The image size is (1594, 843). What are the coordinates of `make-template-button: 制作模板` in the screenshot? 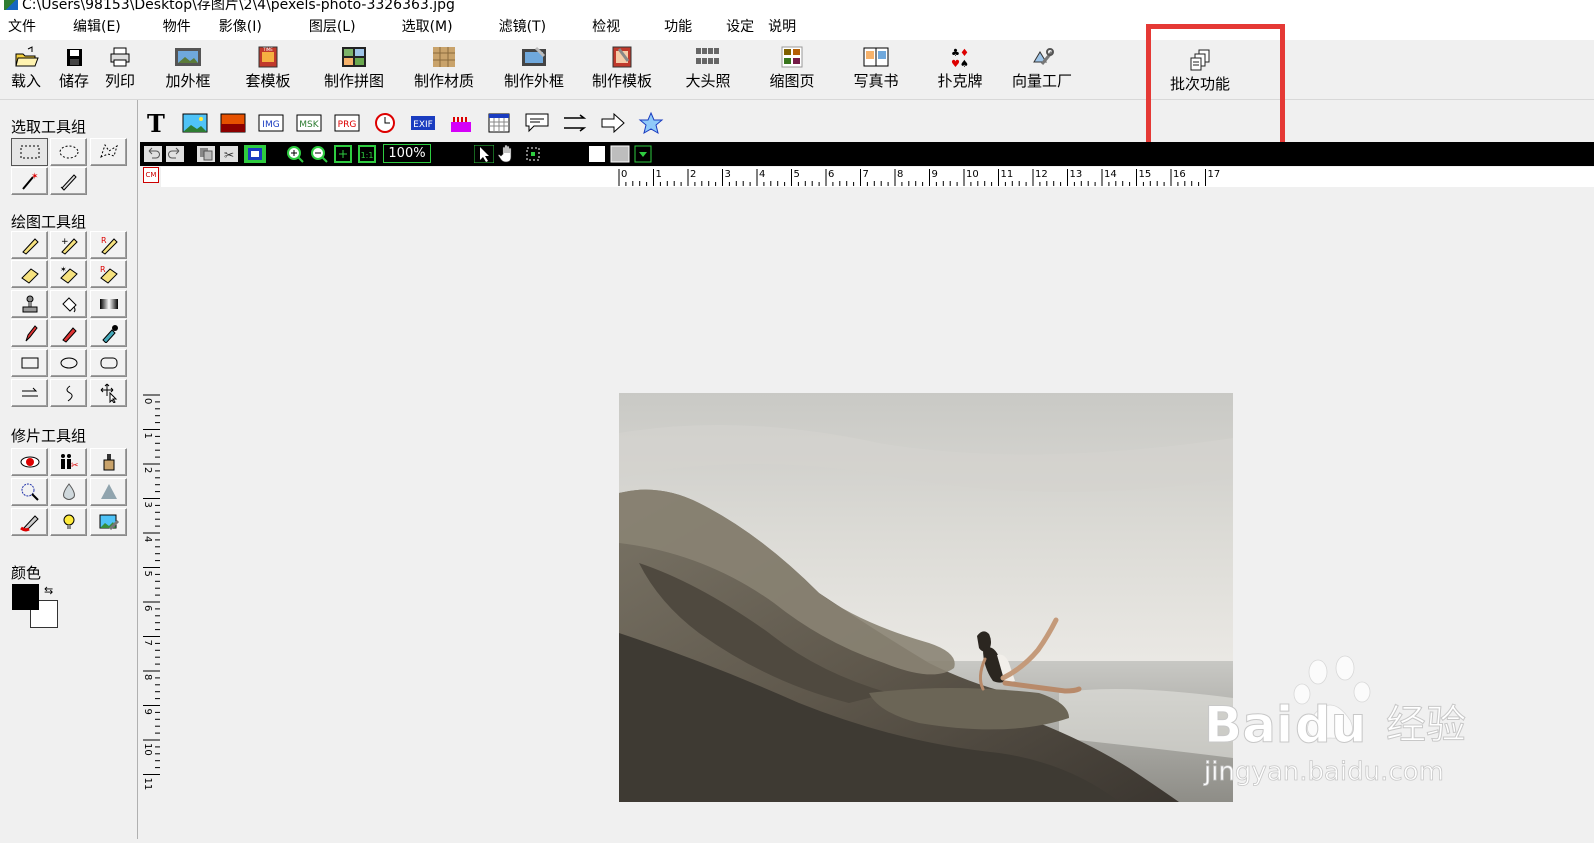 It's located at (622, 72).